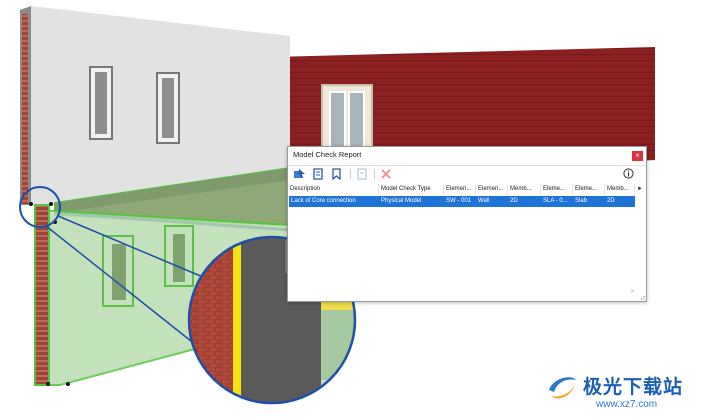 This screenshot has width=710, height=420. What do you see at coordinates (299, 174) in the screenshot?
I see `select-elements-icon` at bounding box center [299, 174].